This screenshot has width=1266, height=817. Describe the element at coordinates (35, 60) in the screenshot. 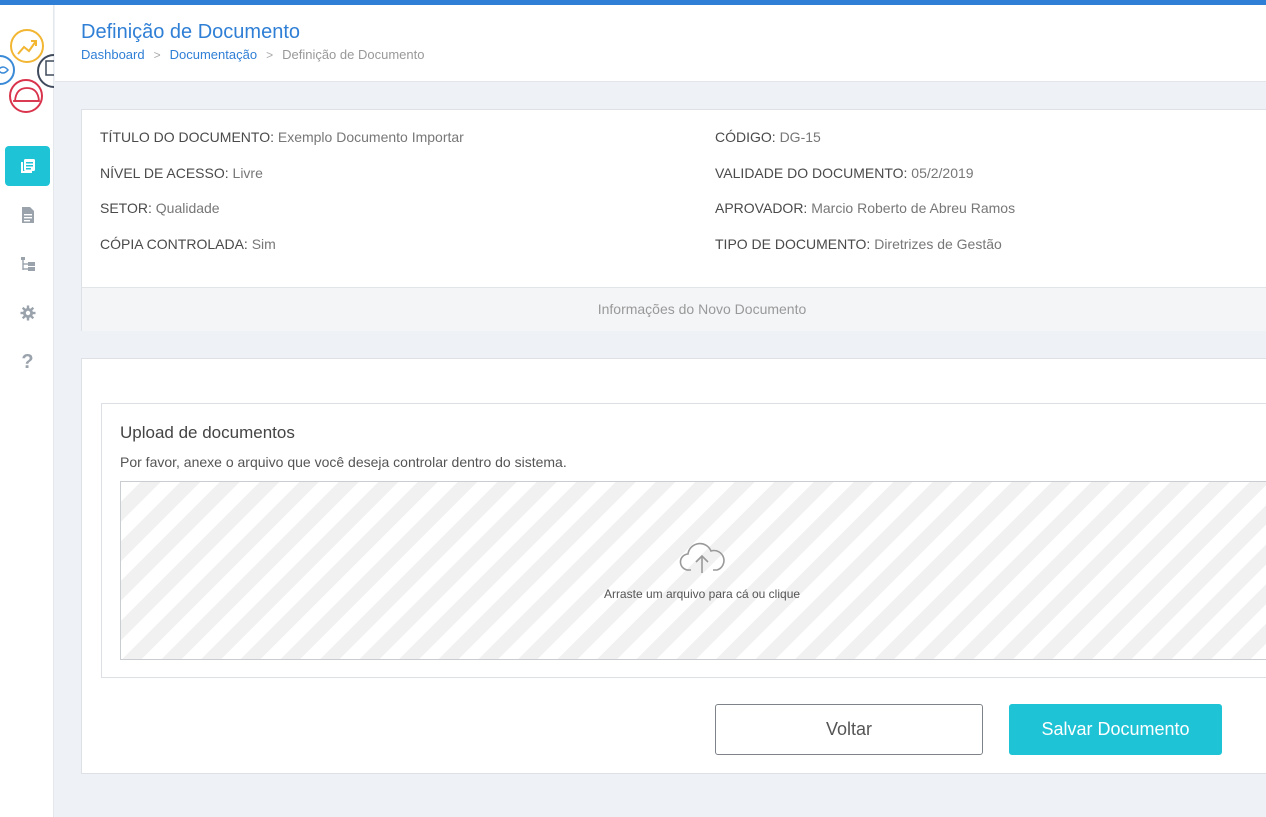

I see `app-logo` at that location.